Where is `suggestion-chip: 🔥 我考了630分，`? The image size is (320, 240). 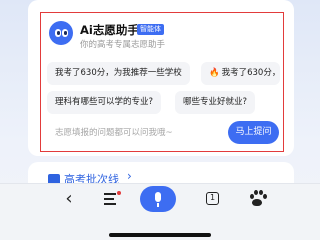
suggestion-chip: 🔥 我考了630分， is located at coordinates (241, 73).